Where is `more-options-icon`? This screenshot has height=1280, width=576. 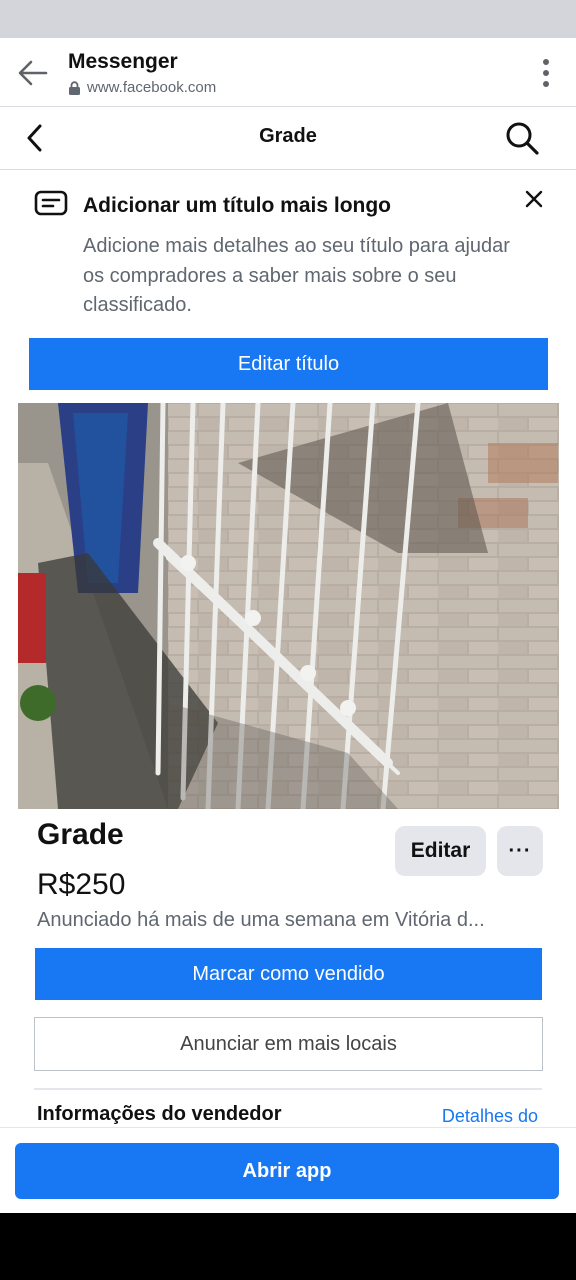
more-options-icon is located at coordinates (546, 73).